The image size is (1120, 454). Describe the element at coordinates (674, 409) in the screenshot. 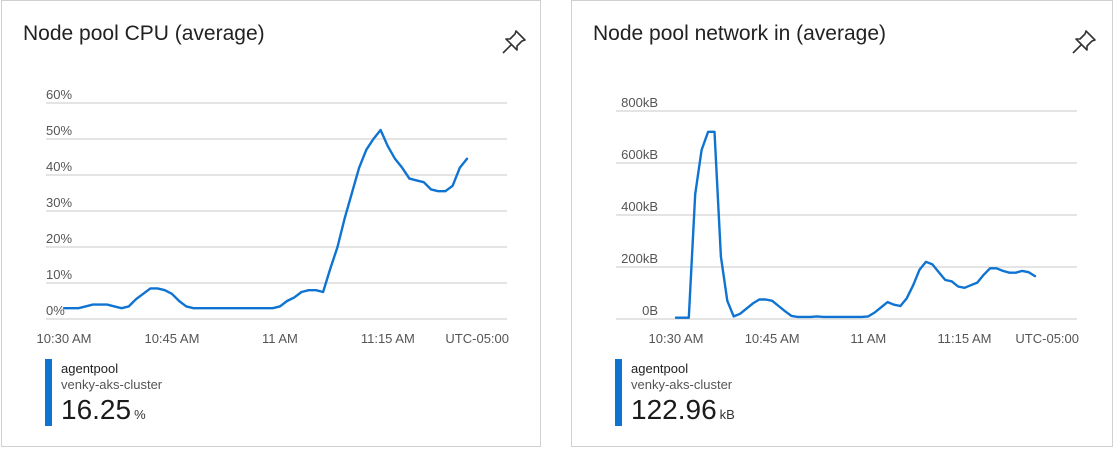

I see `legend-value-number: 122.96` at that location.